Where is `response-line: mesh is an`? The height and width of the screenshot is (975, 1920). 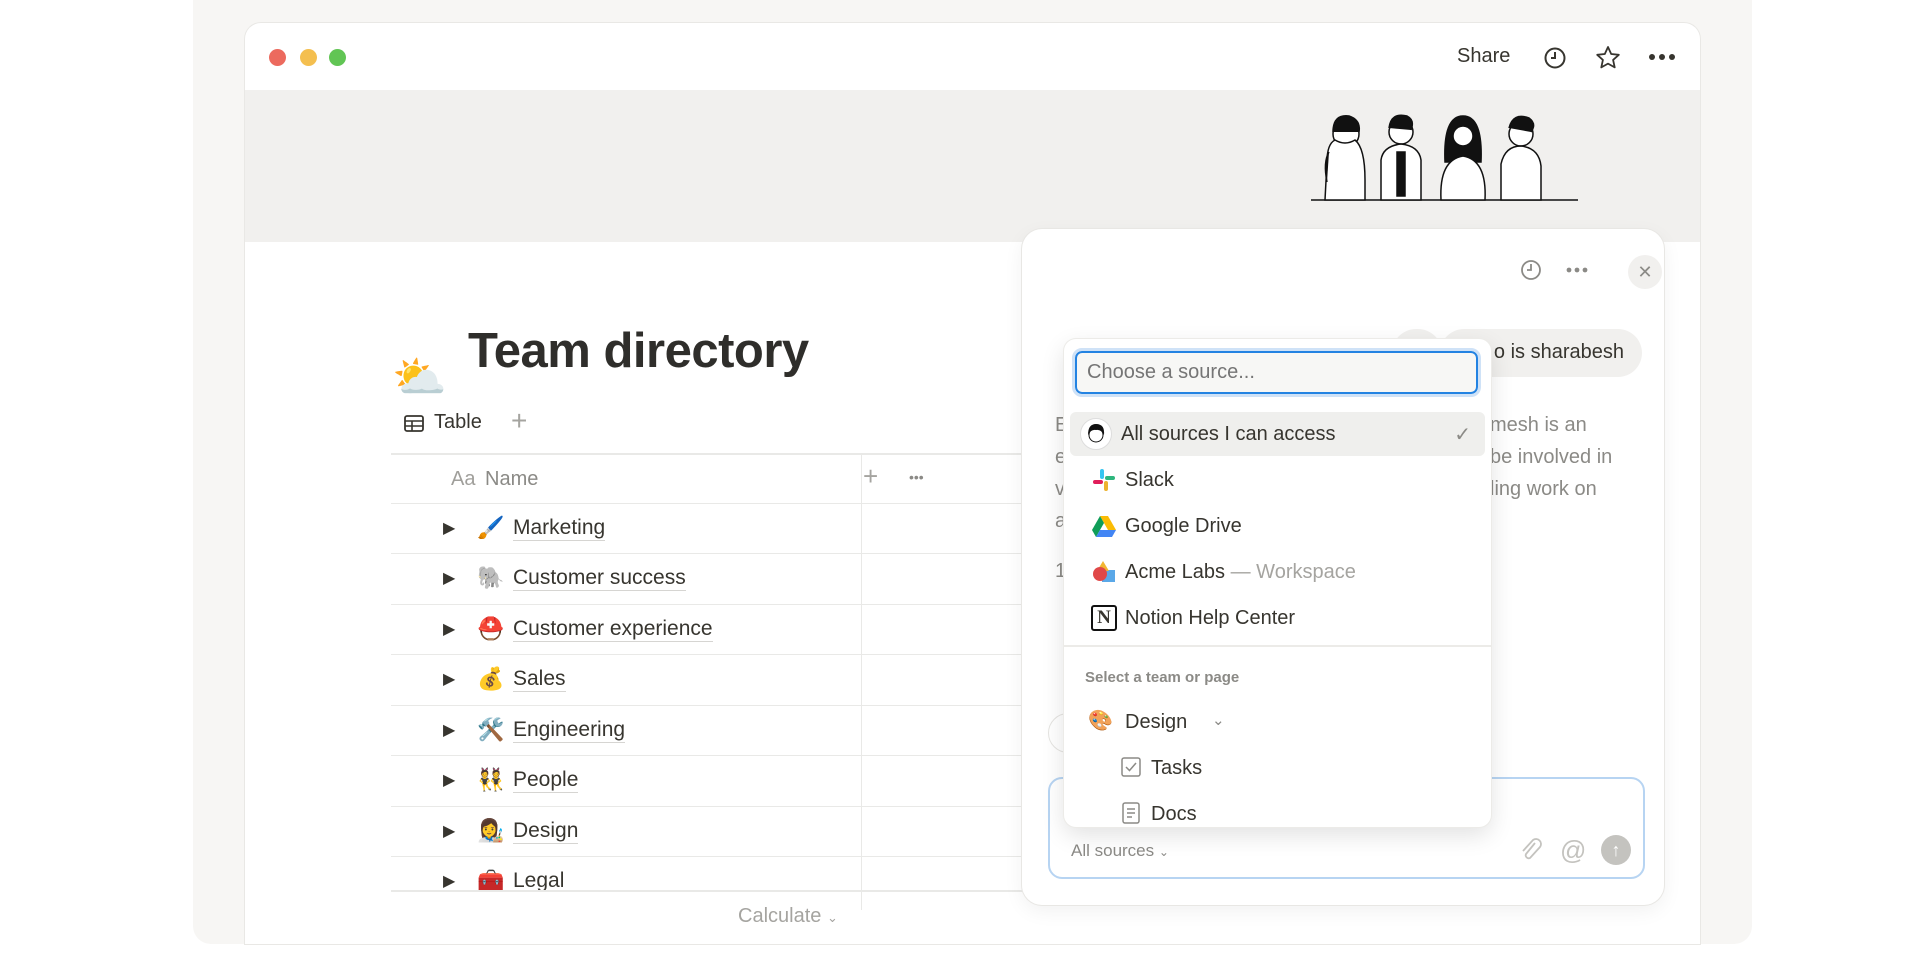
response-line: mesh is an is located at coordinates (1538, 425).